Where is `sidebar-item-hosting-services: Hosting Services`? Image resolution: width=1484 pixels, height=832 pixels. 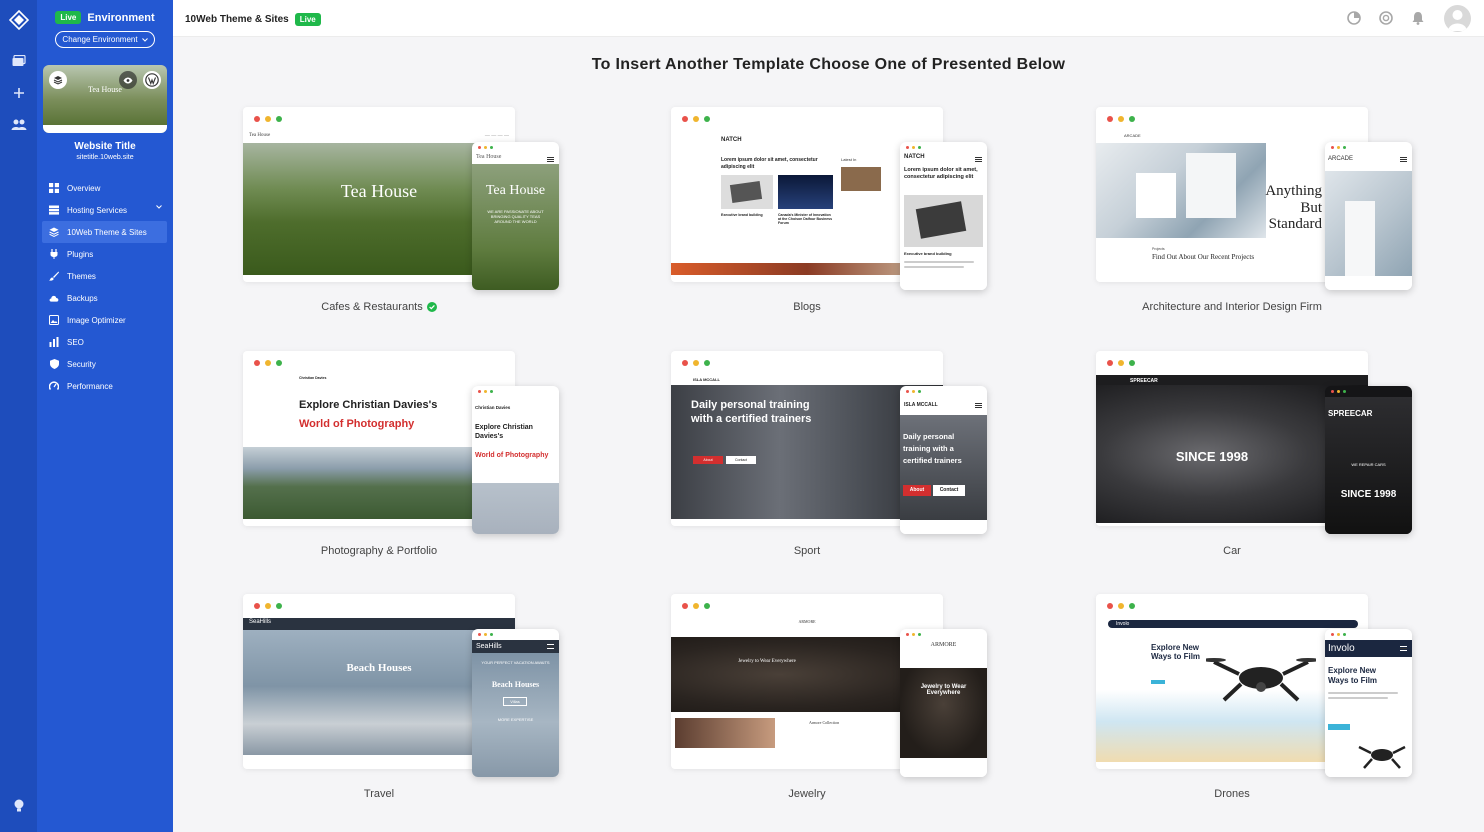
sidebar-item-hosting-services: Hosting Services is located at coordinates (104, 210).